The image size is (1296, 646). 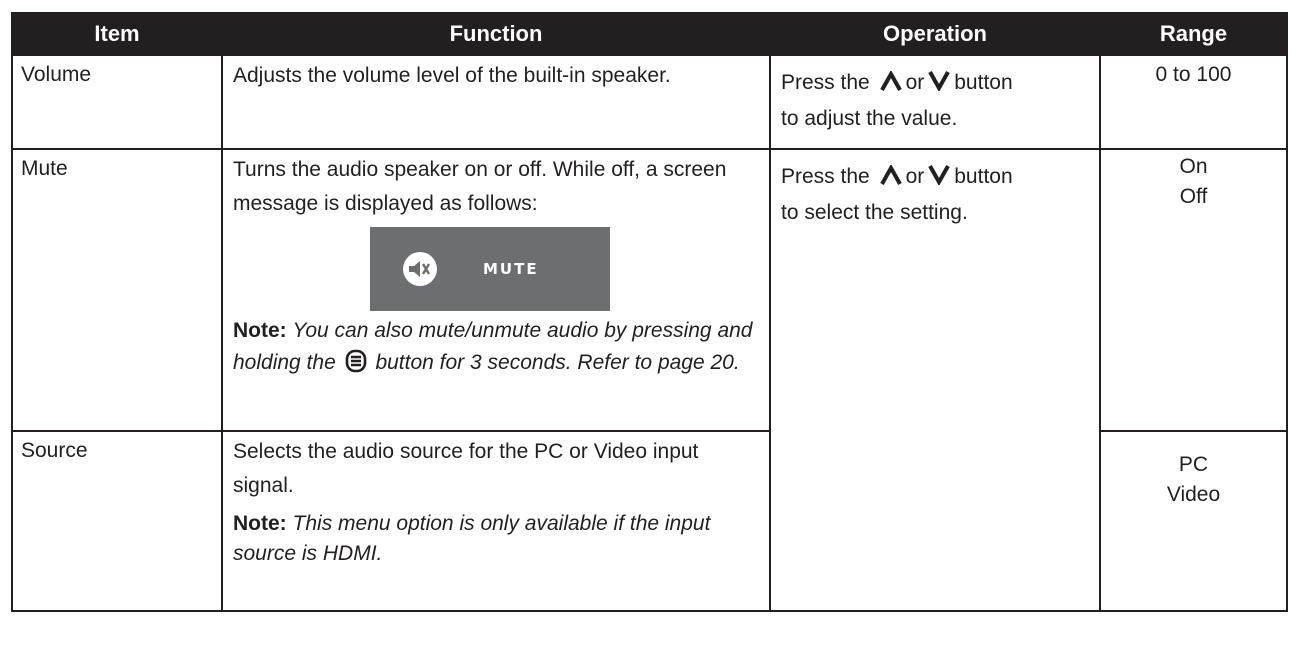 What do you see at coordinates (117, 34) in the screenshot?
I see `header-item: Item` at bounding box center [117, 34].